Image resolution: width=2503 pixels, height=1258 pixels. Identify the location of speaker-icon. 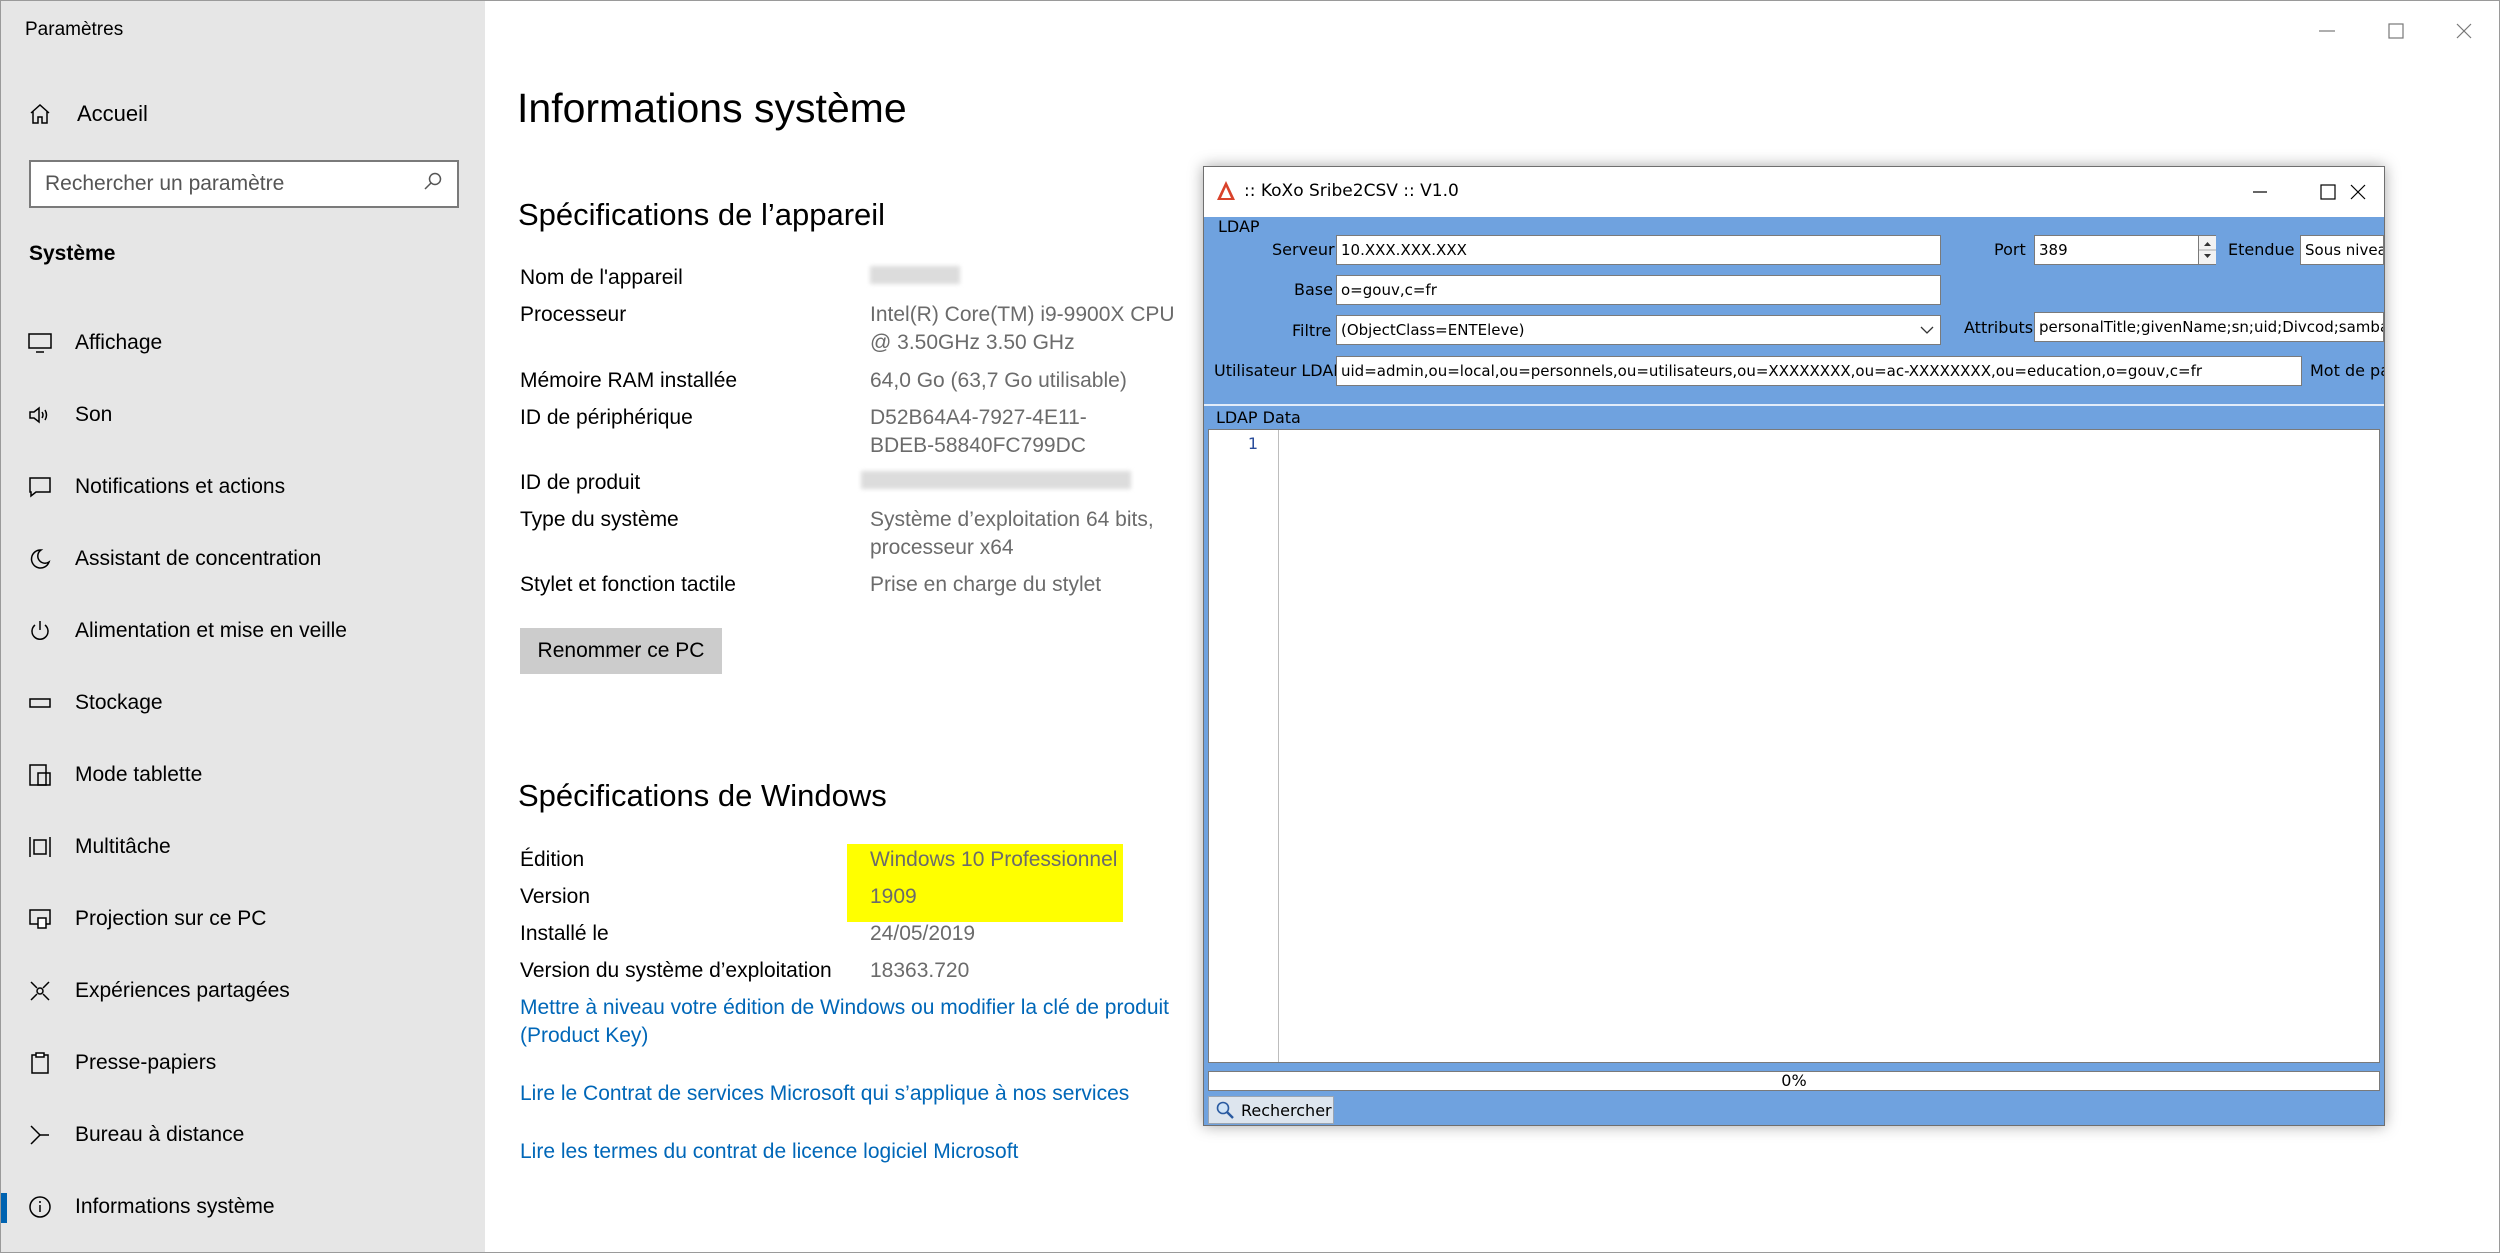
(40, 415).